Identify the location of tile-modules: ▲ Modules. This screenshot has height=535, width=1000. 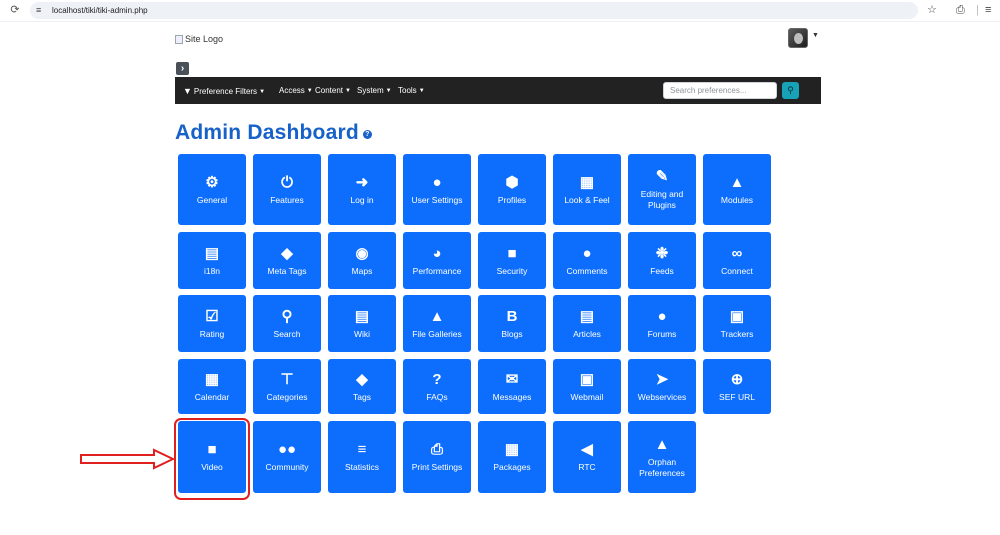
(737, 189).